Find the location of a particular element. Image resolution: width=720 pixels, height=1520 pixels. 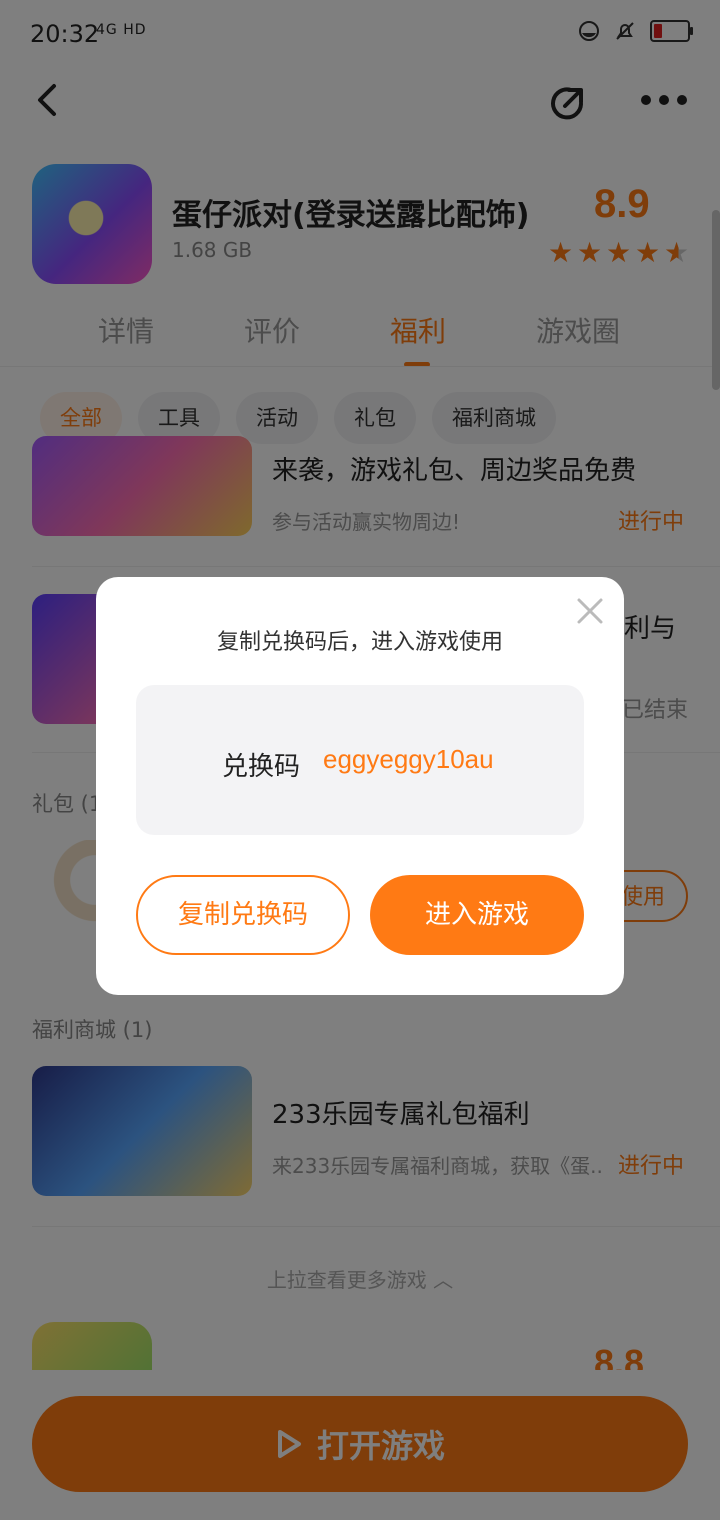

dialog-title: 复制兑换码后，进入游戏使用 is located at coordinates (359, 642).